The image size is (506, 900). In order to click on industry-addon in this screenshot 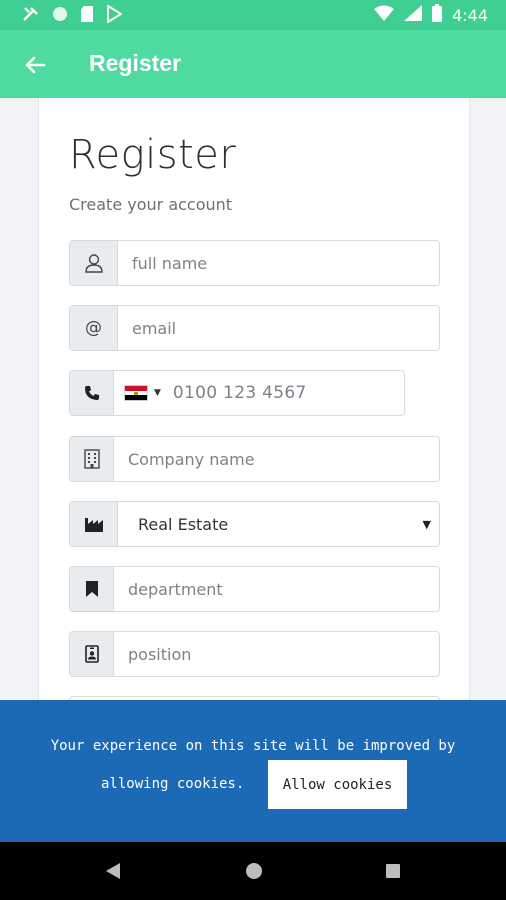, I will do `click(94, 524)`.